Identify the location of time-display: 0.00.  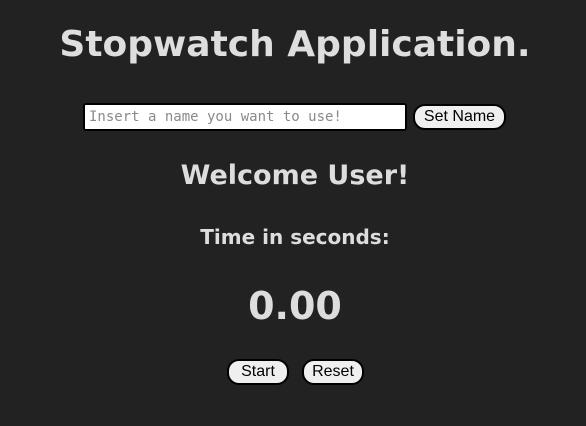
(295, 306).